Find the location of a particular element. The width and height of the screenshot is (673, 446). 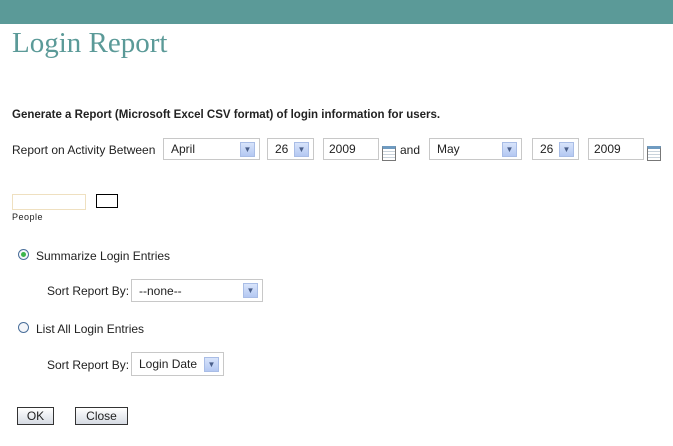

page-title: Login Report is located at coordinates (90, 43).